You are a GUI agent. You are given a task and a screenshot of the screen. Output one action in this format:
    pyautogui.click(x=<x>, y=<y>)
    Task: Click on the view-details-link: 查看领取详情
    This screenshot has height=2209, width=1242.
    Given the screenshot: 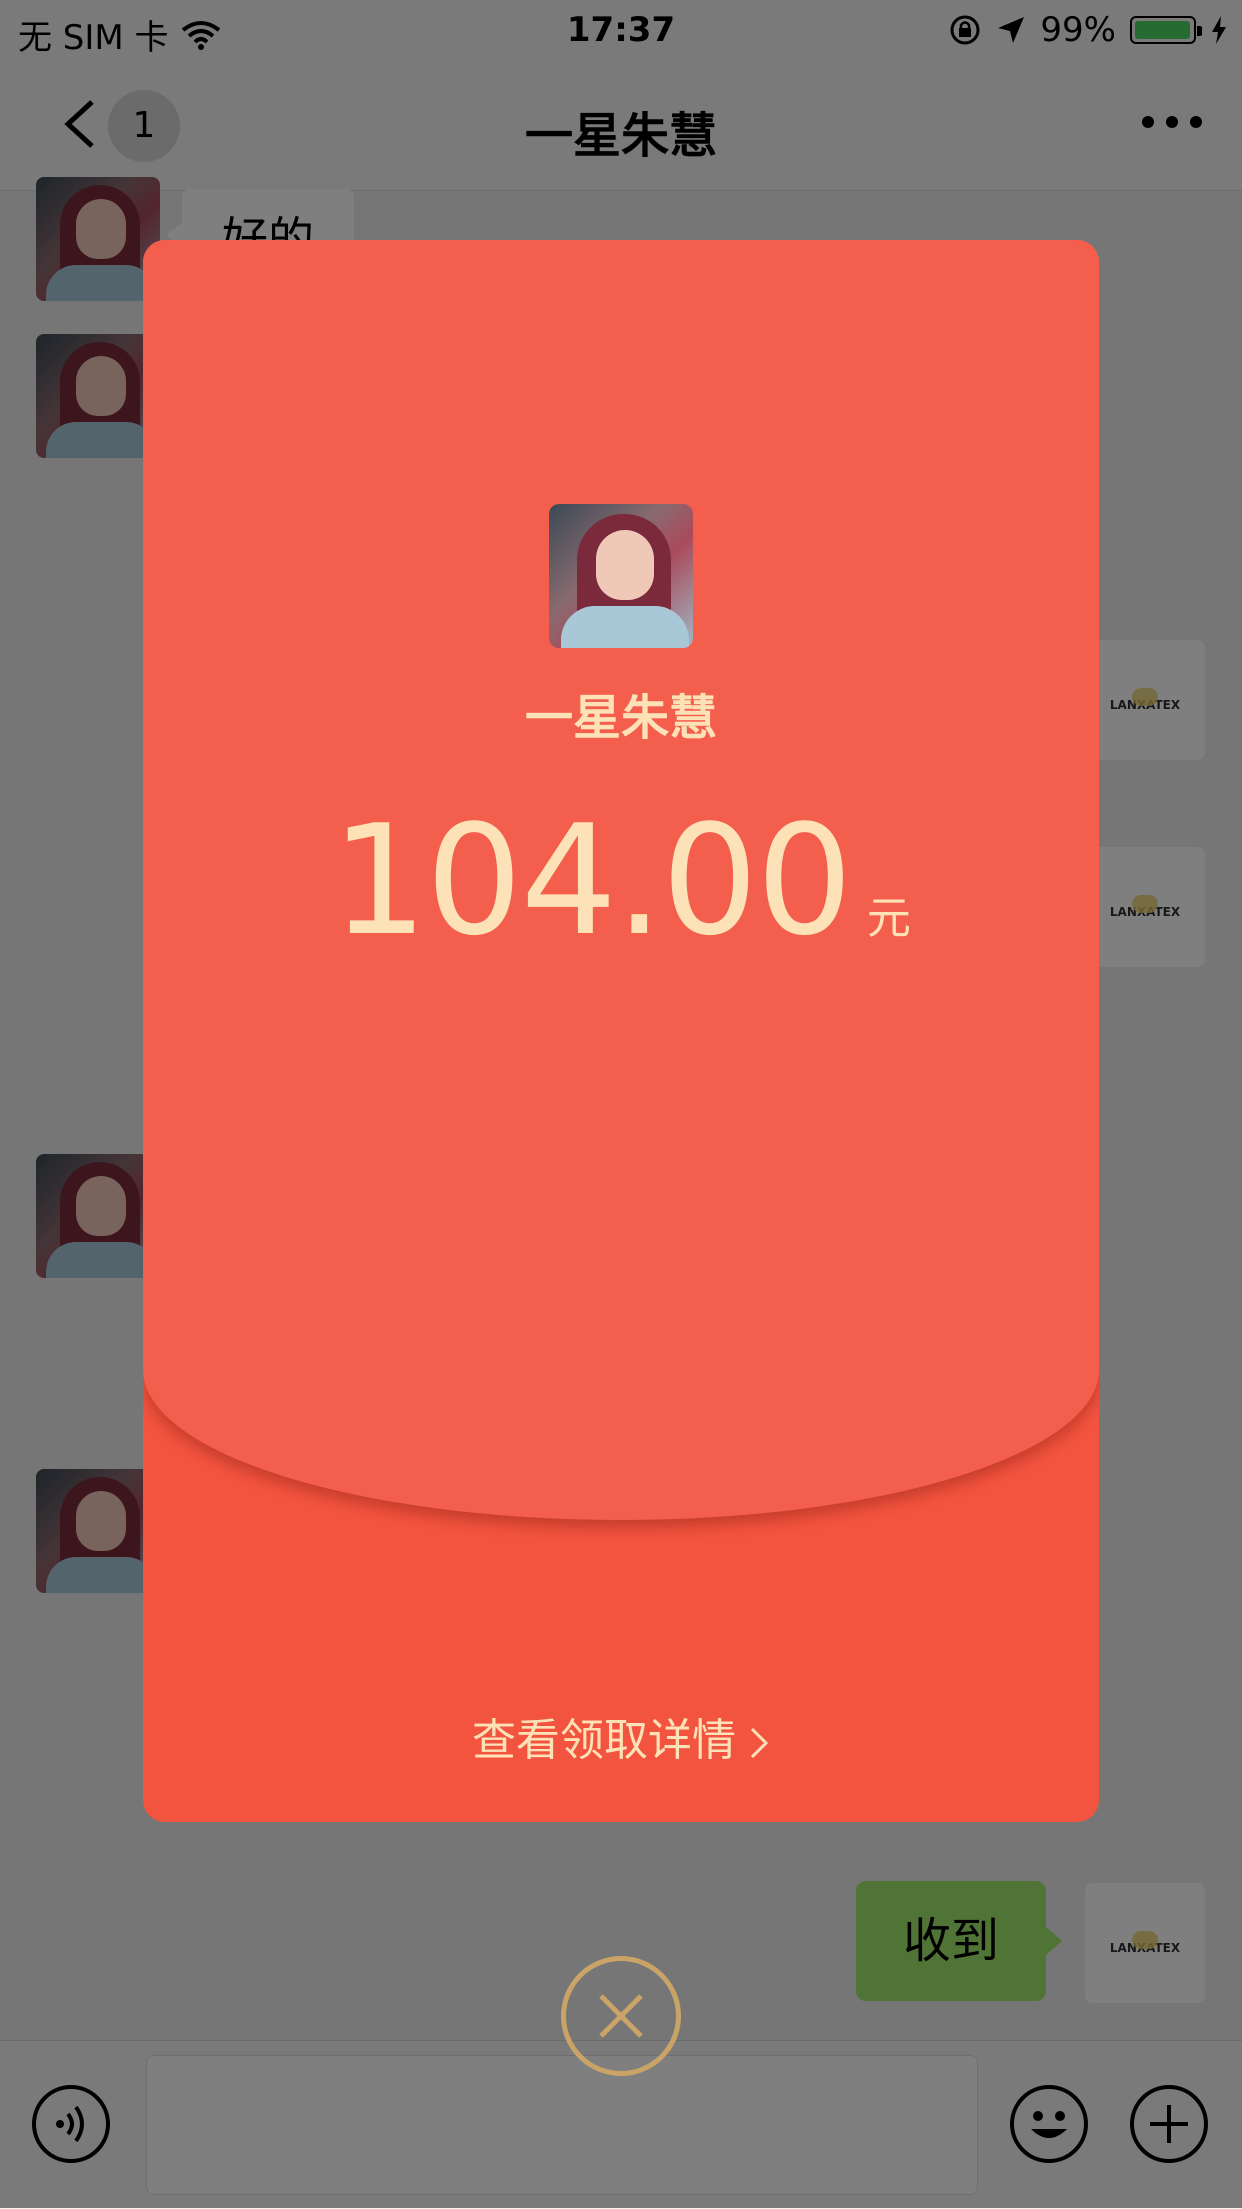 What is the action you would take?
    pyautogui.click(x=621, y=1736)
    